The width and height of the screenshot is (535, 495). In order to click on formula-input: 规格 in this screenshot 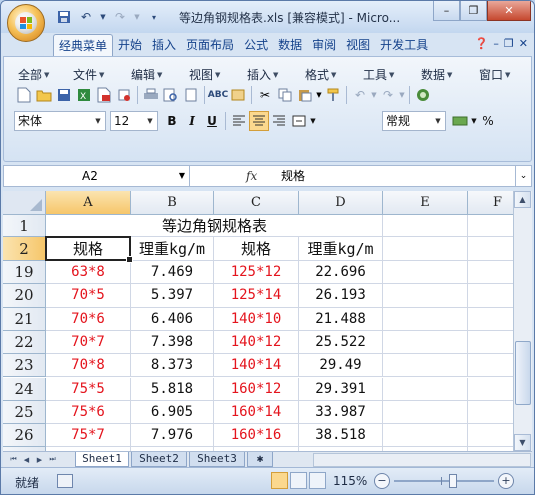, I will do `click(293, 176)`.